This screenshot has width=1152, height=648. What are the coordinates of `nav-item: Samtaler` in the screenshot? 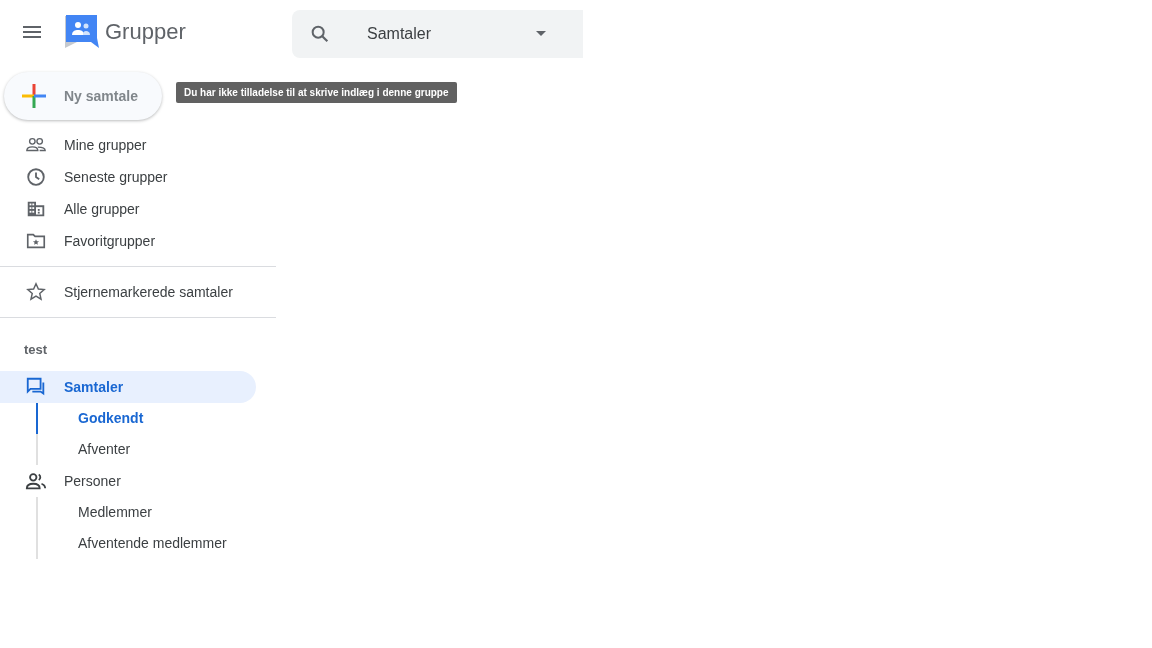 It's located at (128, 387).